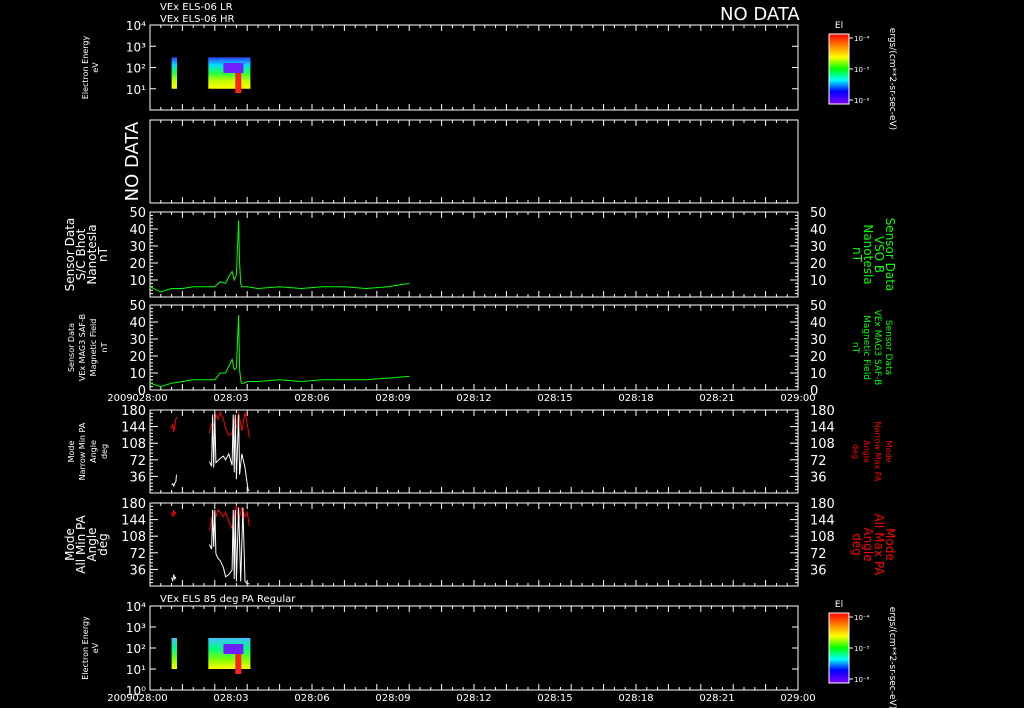  What do you see at coordinates (888, 347) in the screenshot?
I see `y-axis-label-right: Sensor Data` at bounding box center [888, 347].